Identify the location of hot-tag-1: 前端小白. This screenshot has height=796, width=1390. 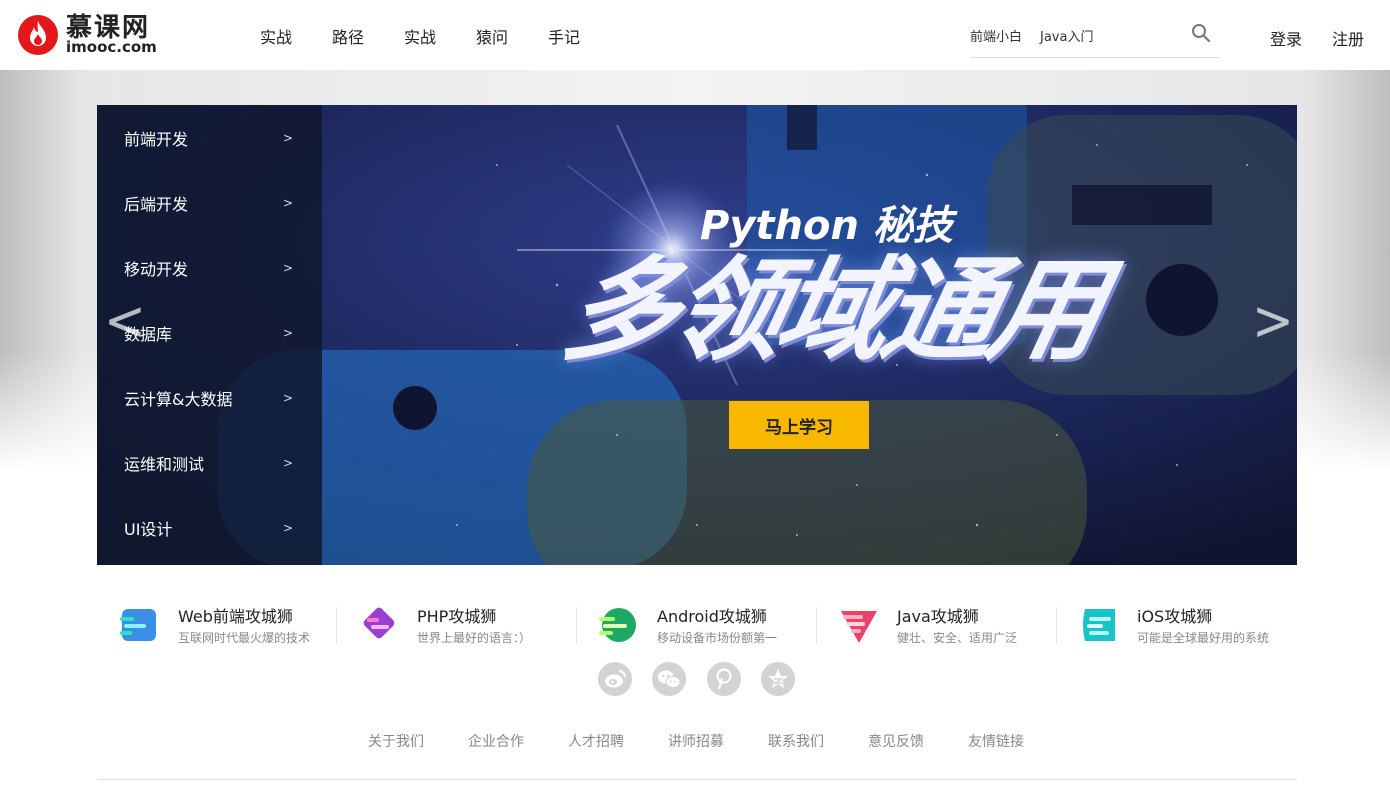
(996, 35).